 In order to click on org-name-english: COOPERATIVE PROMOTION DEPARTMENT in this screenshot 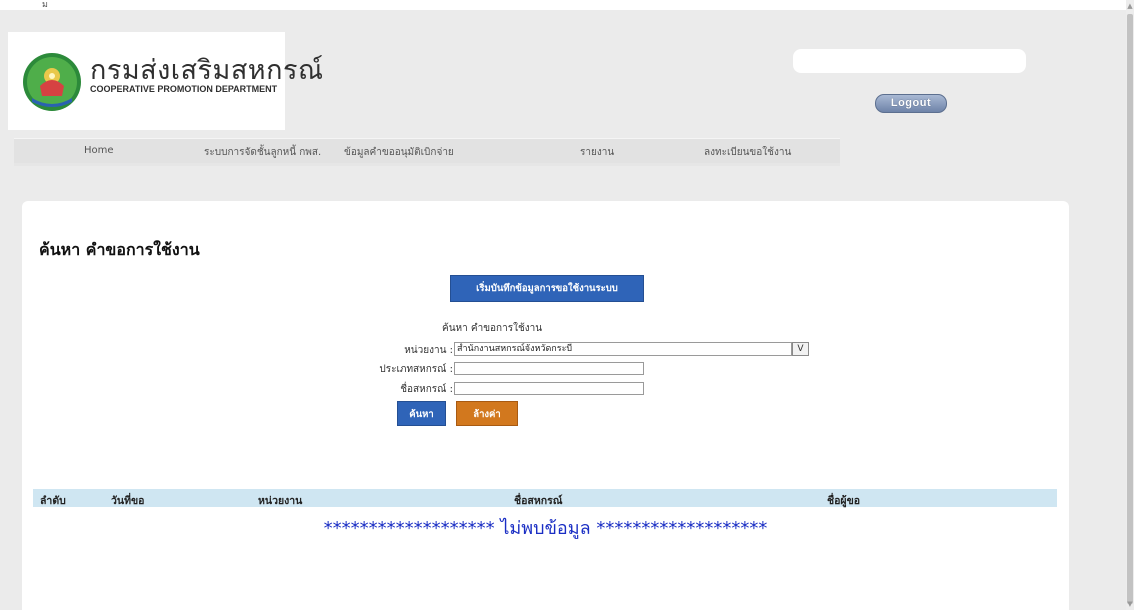, I will do `click(184, 89)`.